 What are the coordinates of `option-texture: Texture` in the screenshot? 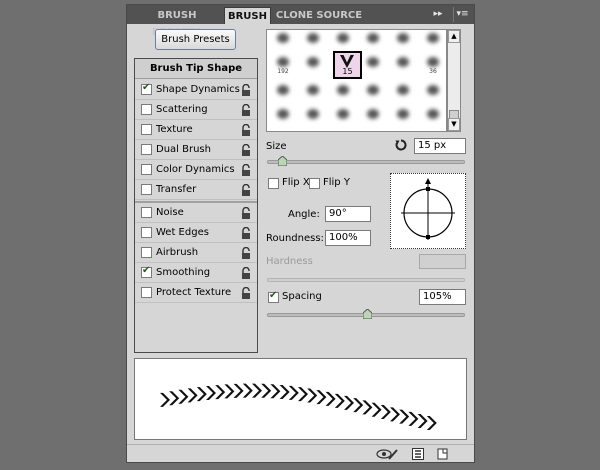 It's located at (196, 130).